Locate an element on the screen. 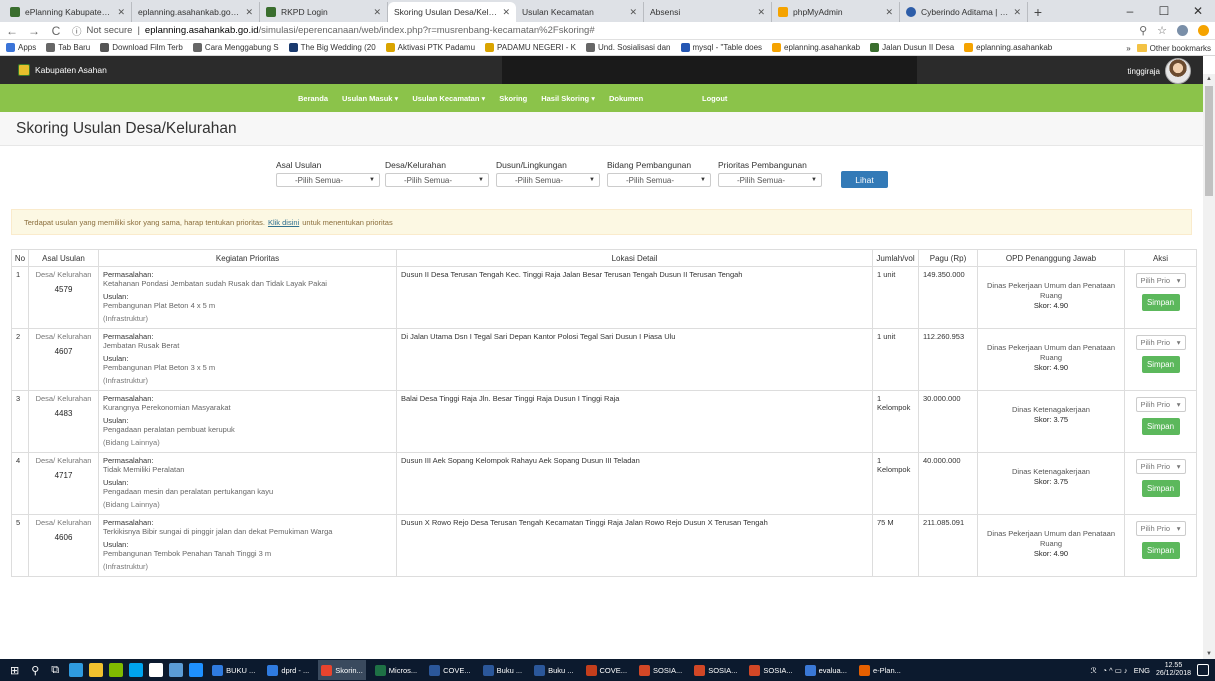 The width and height of the screenshot is (1215, 681). browser-tab: Skoring Usulan Desa/Kelura ✕ is located at coordinates (258, 34).